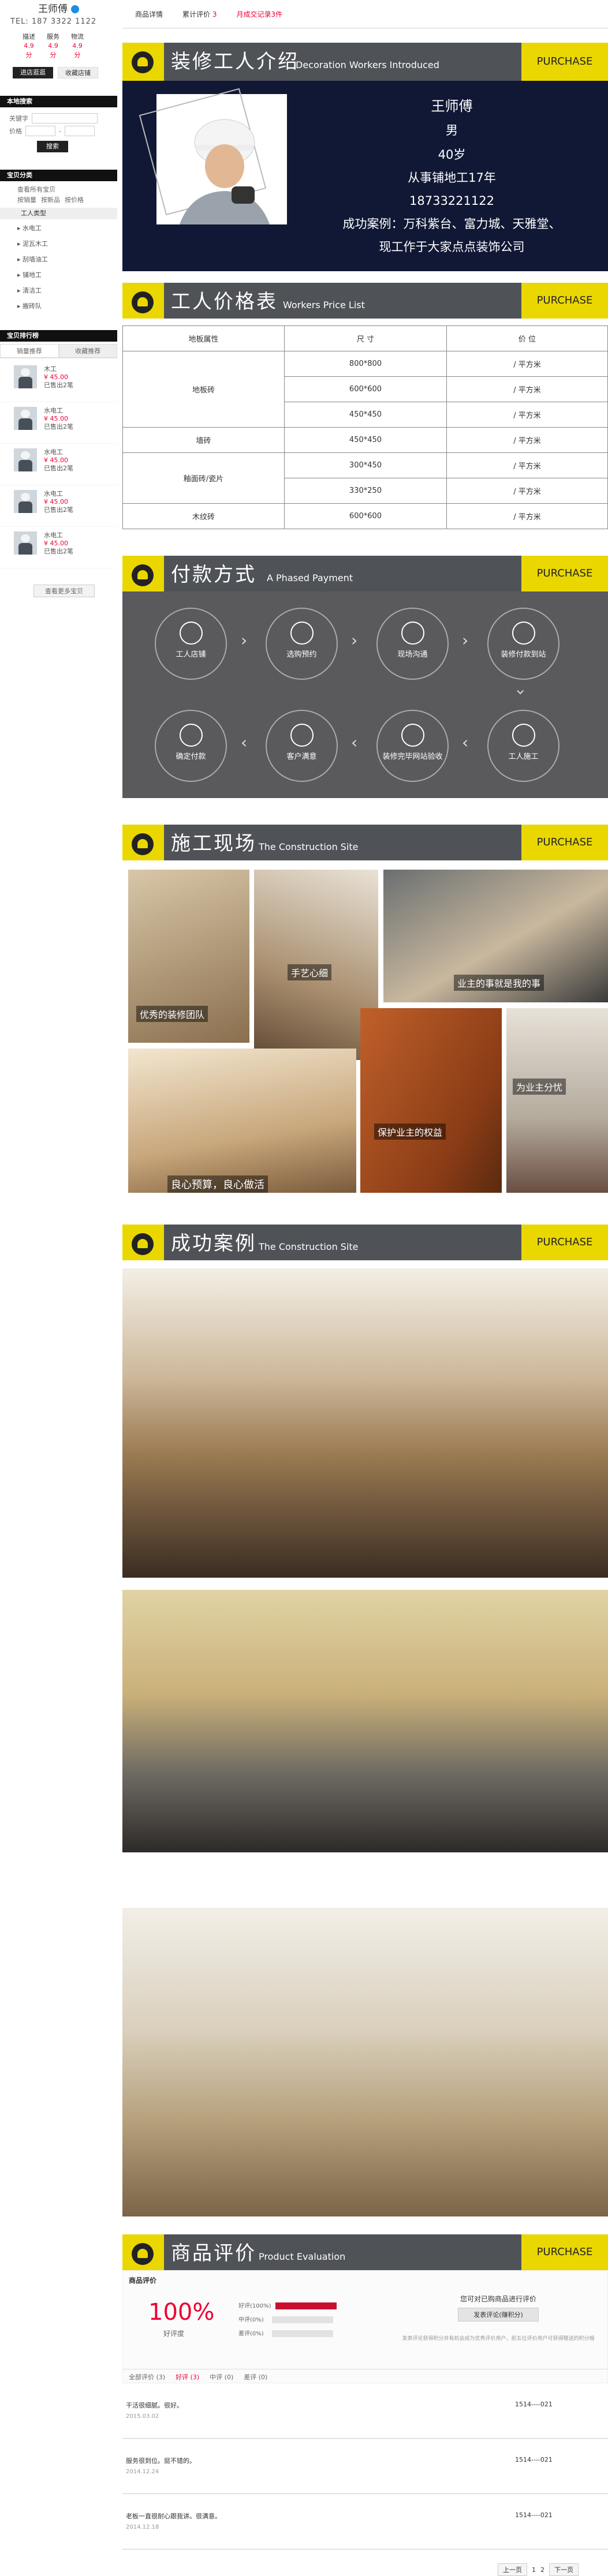  I want to click on keyword-input, so click(65, 118).